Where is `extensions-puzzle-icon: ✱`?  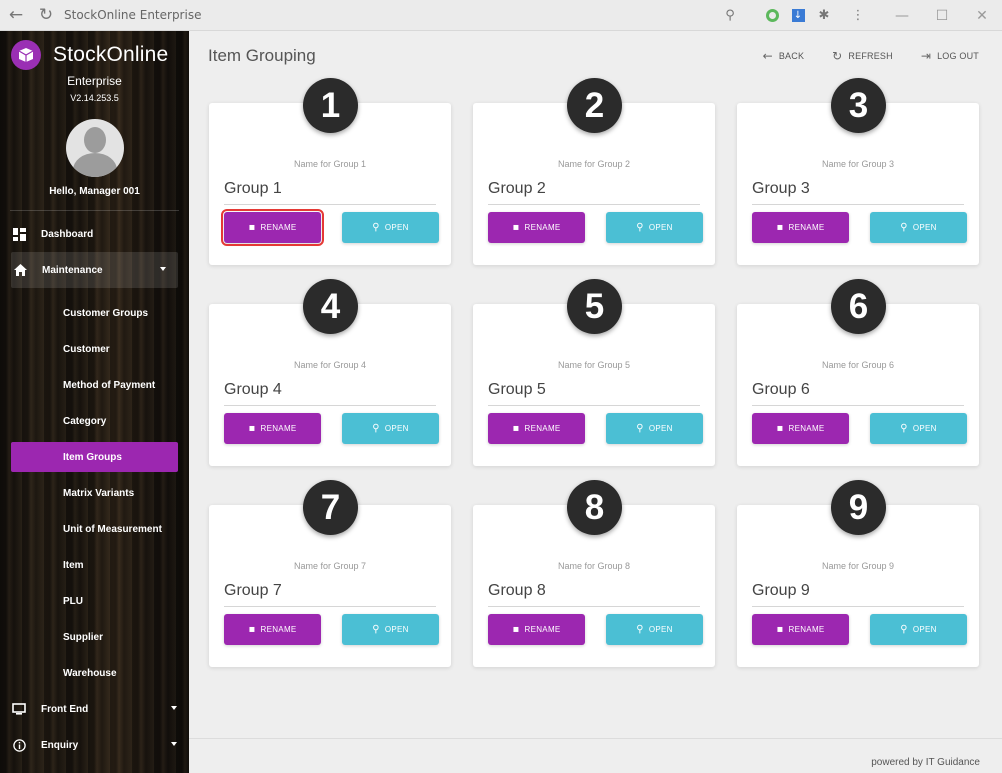 extensions-puzzle-icon: ✱ is located at coordinates (824, 16).